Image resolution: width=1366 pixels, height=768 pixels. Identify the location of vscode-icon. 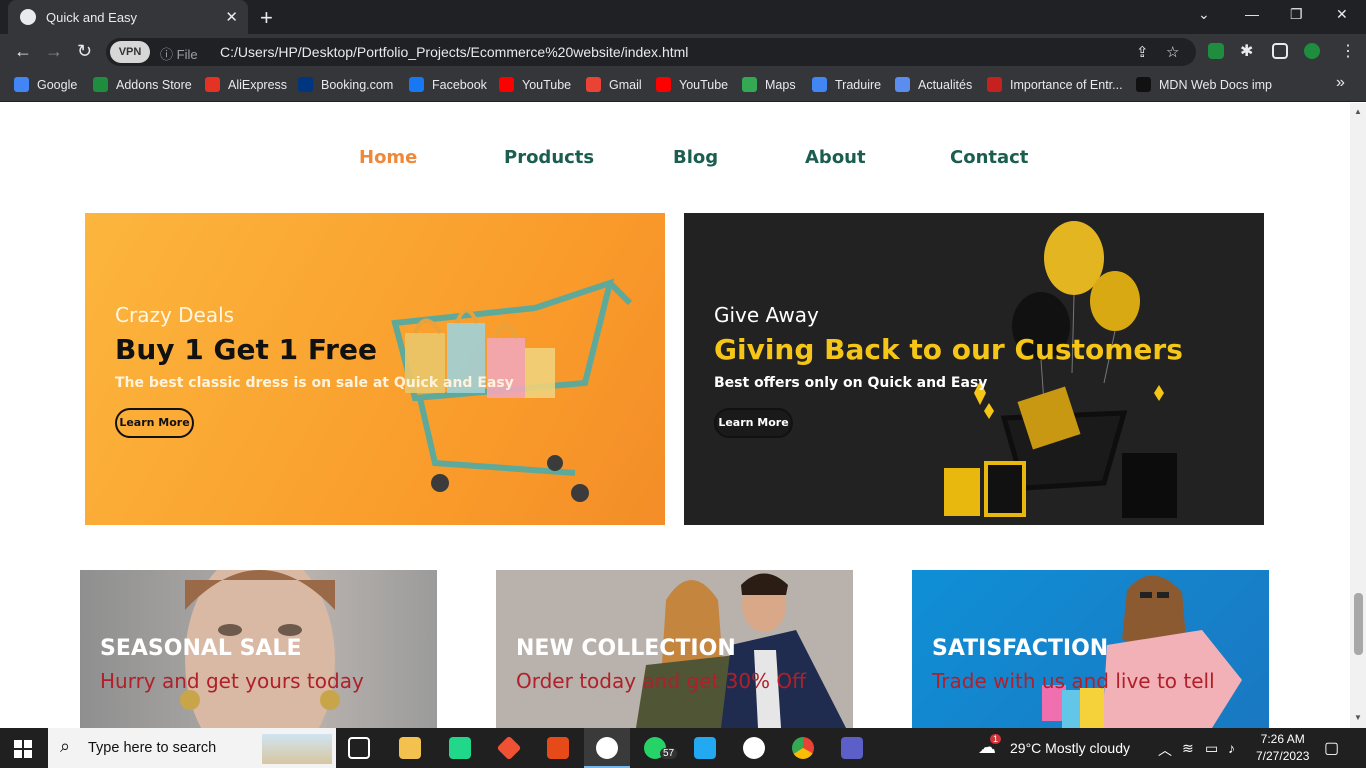
(705, 748).